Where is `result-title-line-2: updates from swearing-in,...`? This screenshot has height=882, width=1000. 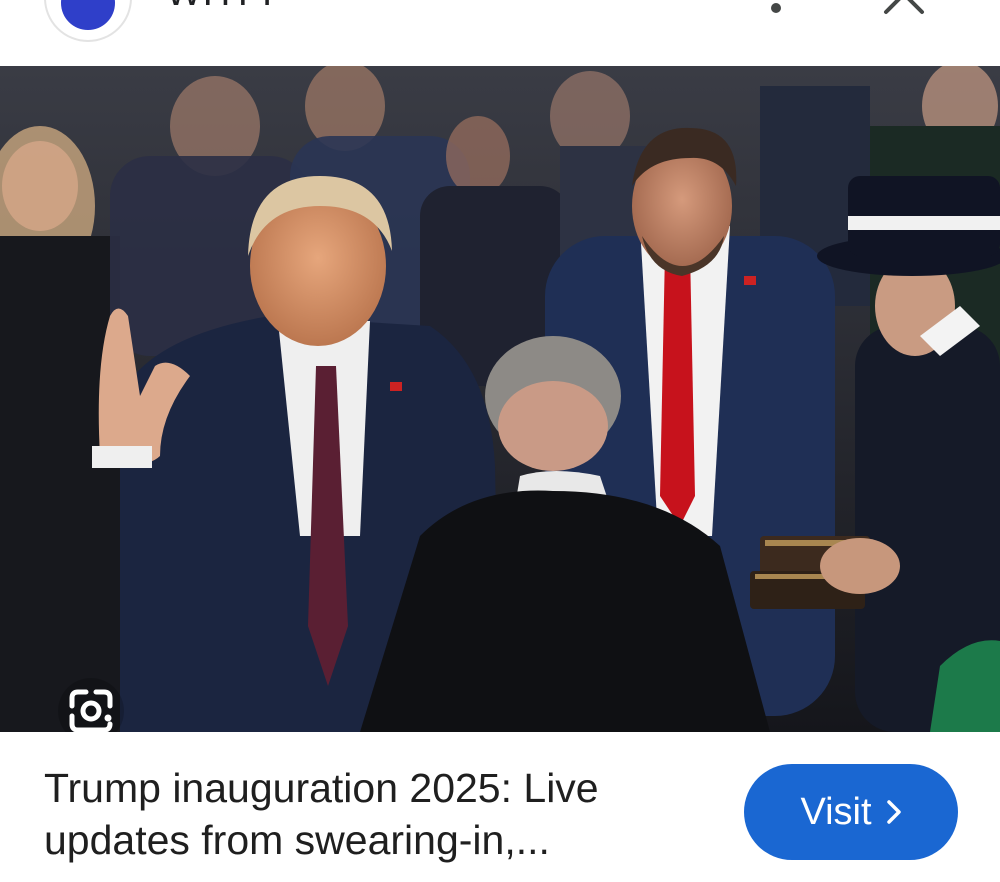
result-title-line-2: updates from swearing-in,... is located at coordinates (297, 840).